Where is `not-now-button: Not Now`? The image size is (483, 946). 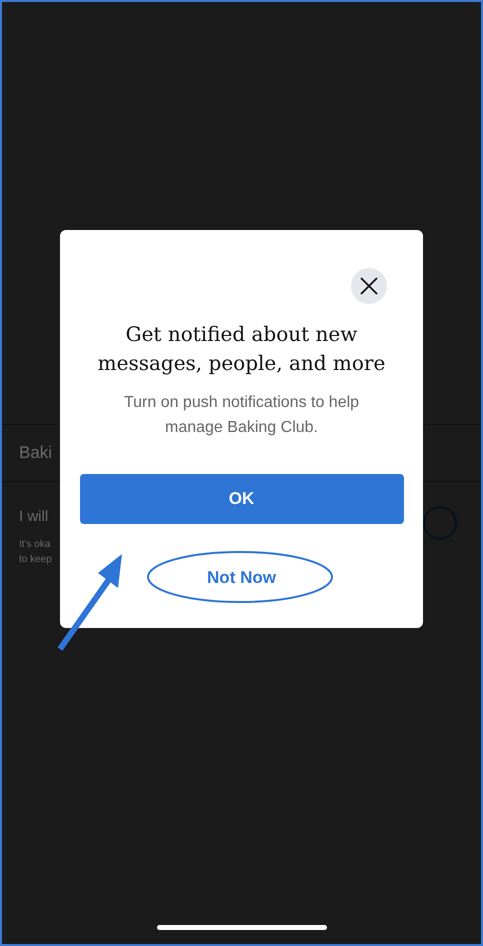 not-now-button: Not Now is located at coordinates (241, 578).